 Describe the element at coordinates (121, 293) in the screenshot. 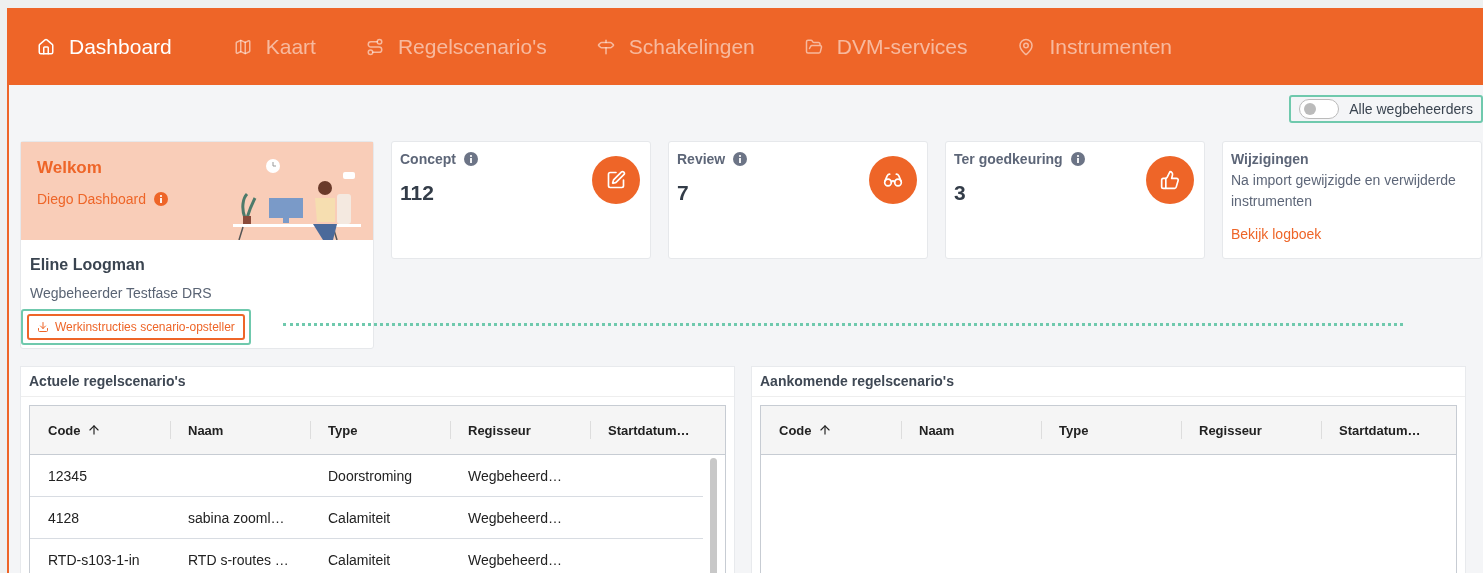

I see `user-role: Wegbeheerder Testfase DRS` at that location.